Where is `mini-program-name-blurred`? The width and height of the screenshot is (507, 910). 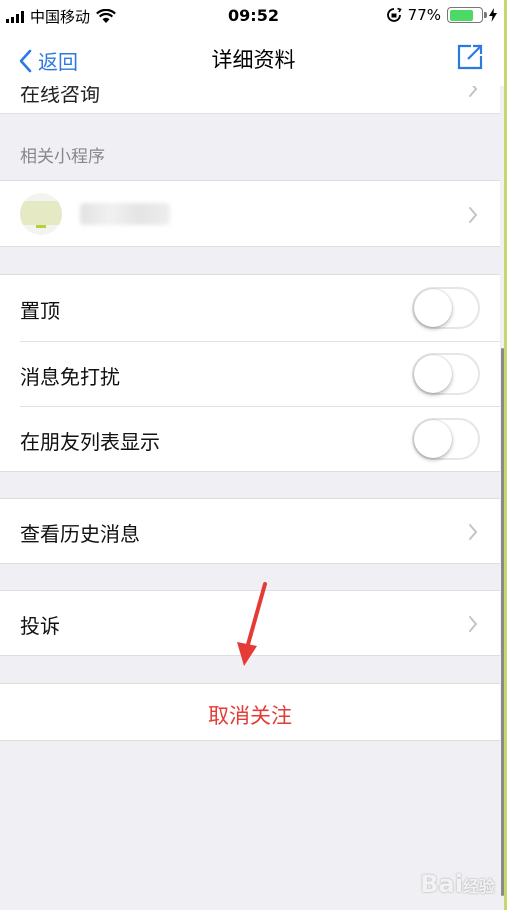 mini-program-name-blurred is located at coordinates (125, 214).